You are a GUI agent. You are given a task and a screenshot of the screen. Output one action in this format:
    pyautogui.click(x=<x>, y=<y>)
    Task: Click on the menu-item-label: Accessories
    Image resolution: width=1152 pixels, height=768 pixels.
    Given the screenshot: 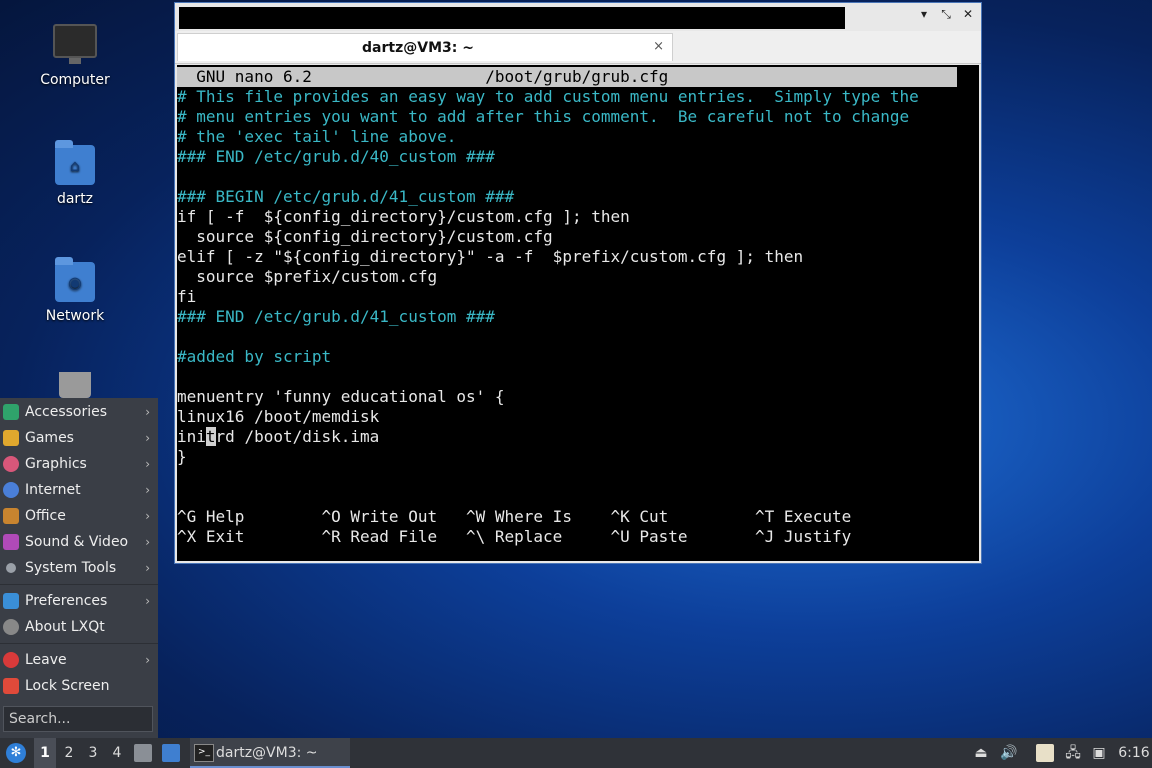 What is the action you would take?
    pyautogui.click(x=66, y=412)
    